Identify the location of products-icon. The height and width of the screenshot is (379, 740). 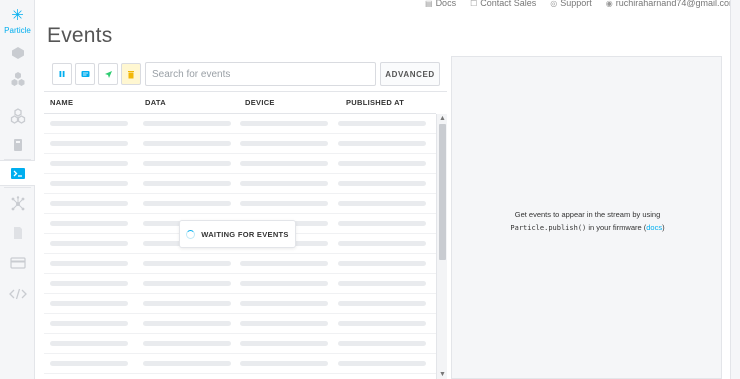
(17, 79).